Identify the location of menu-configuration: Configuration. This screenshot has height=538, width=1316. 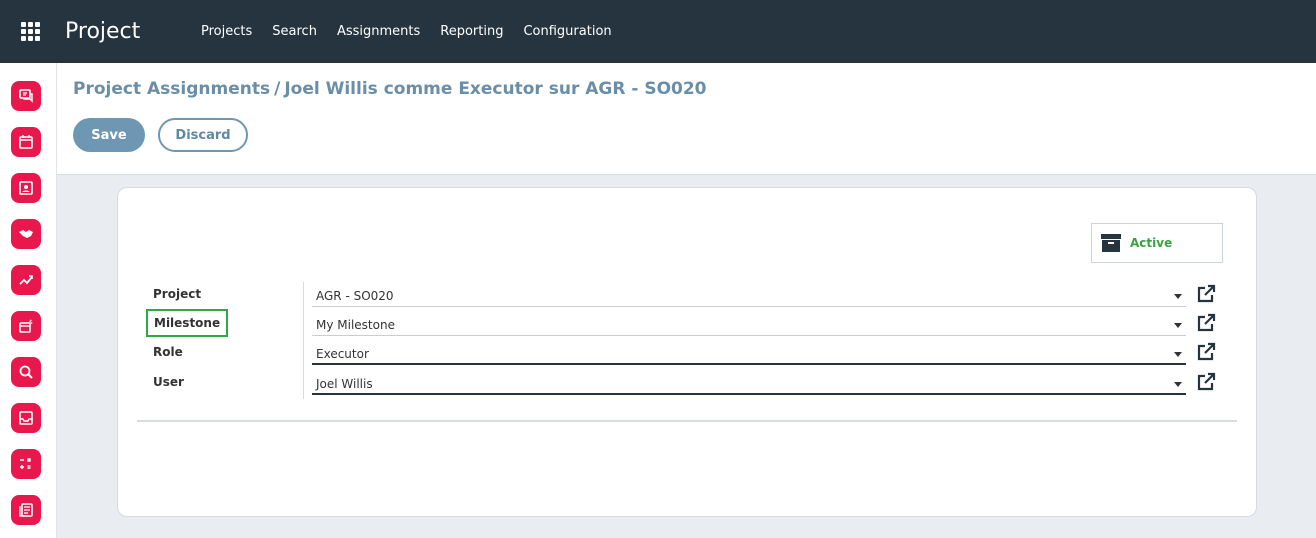
(567, 31).